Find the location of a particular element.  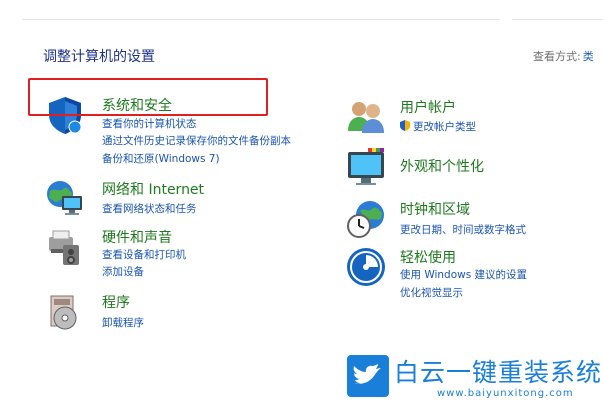

category-title-hardware-sound: 硬件和声音 is located at coordinates (137, 237).